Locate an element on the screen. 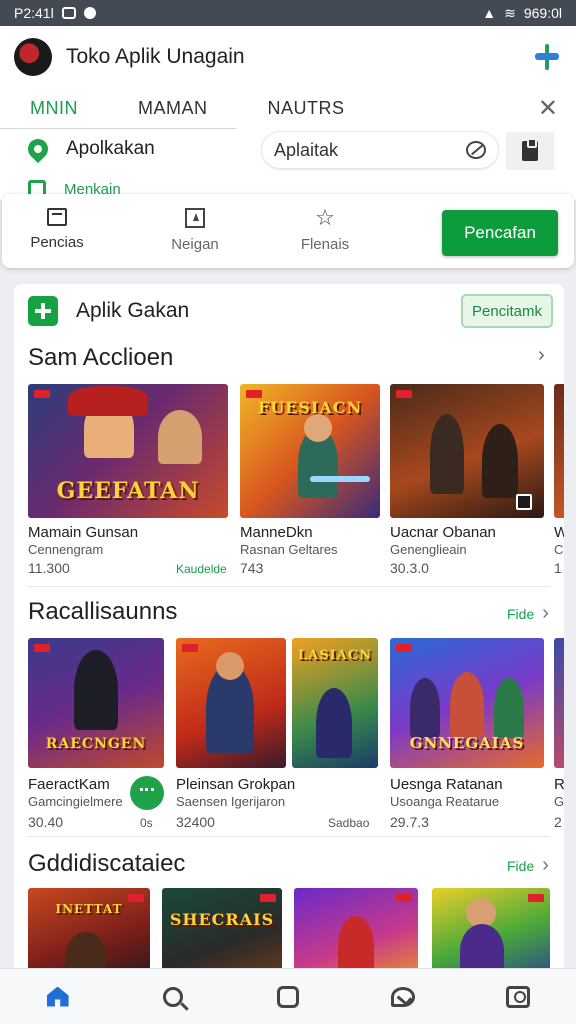 The width and height of the screenshot is (576, 1024). search-input: Aplaitak is located at coordinates (380, 150).